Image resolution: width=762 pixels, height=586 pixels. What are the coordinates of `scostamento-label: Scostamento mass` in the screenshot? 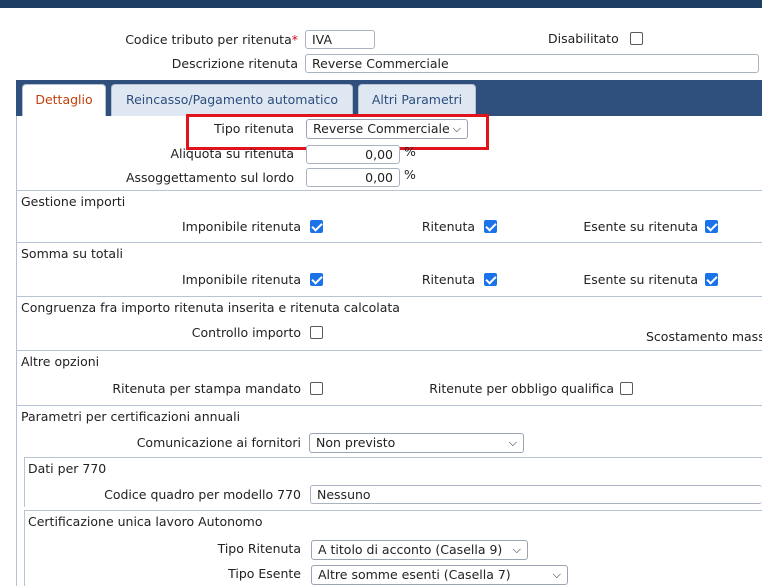 It's located at (704, 336).